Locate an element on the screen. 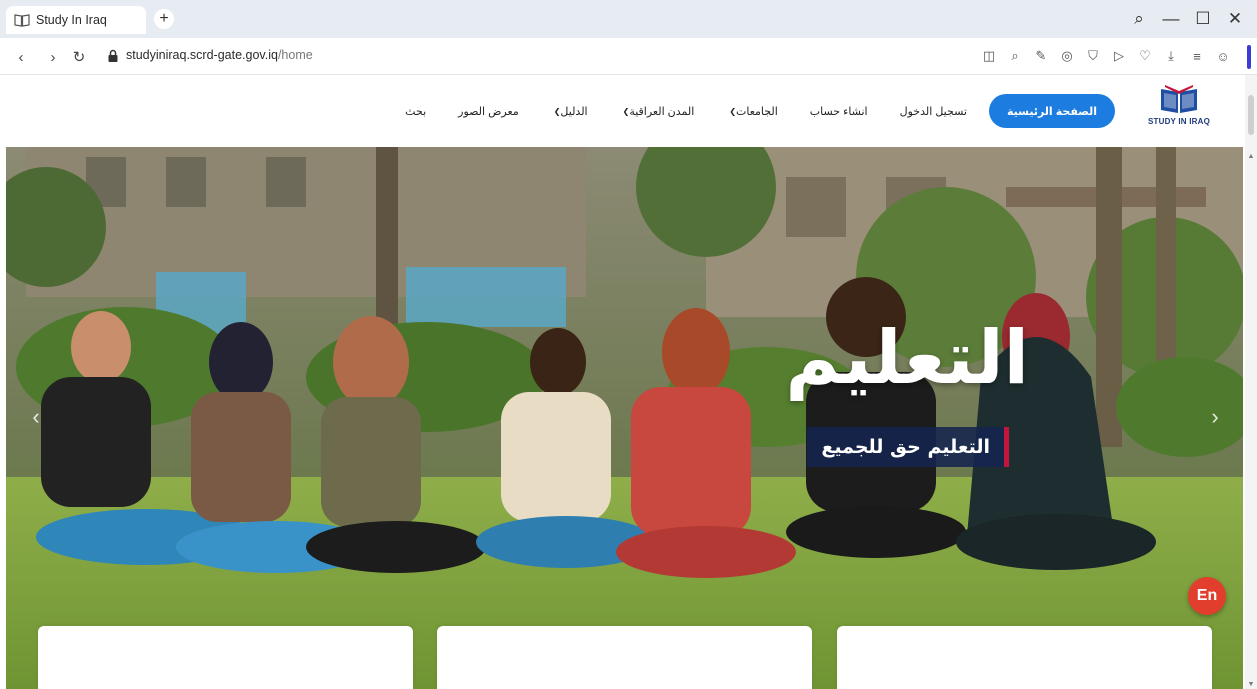 The image size is (1257, 689). nav-cities: المدن العراقية ❯ is located at coordinates (657, 111).